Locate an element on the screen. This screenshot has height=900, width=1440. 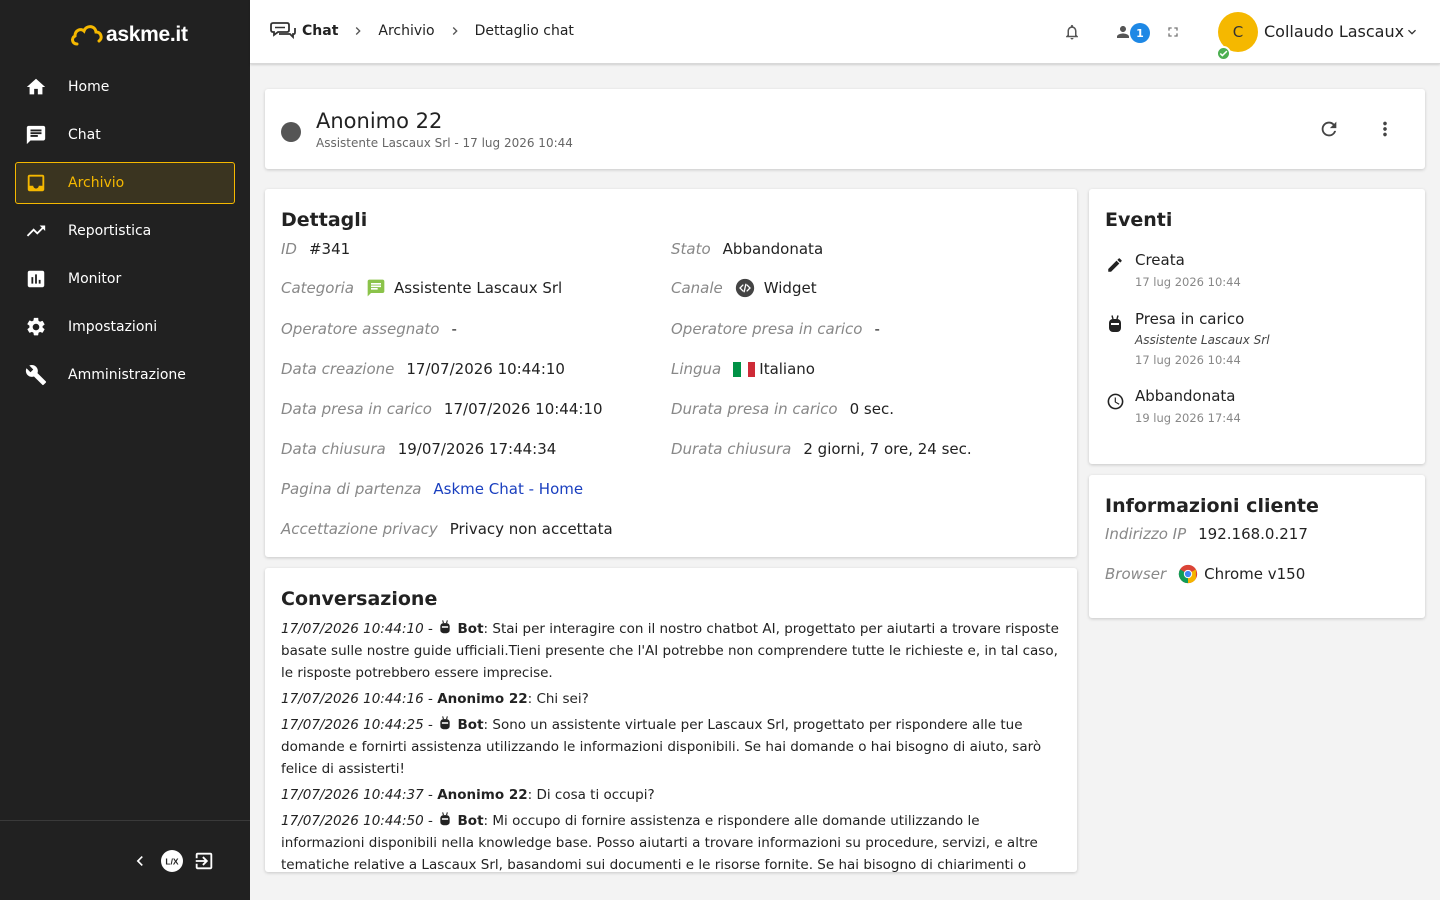
field-label: Accettazione privacy is located at coordinates (359, 529).